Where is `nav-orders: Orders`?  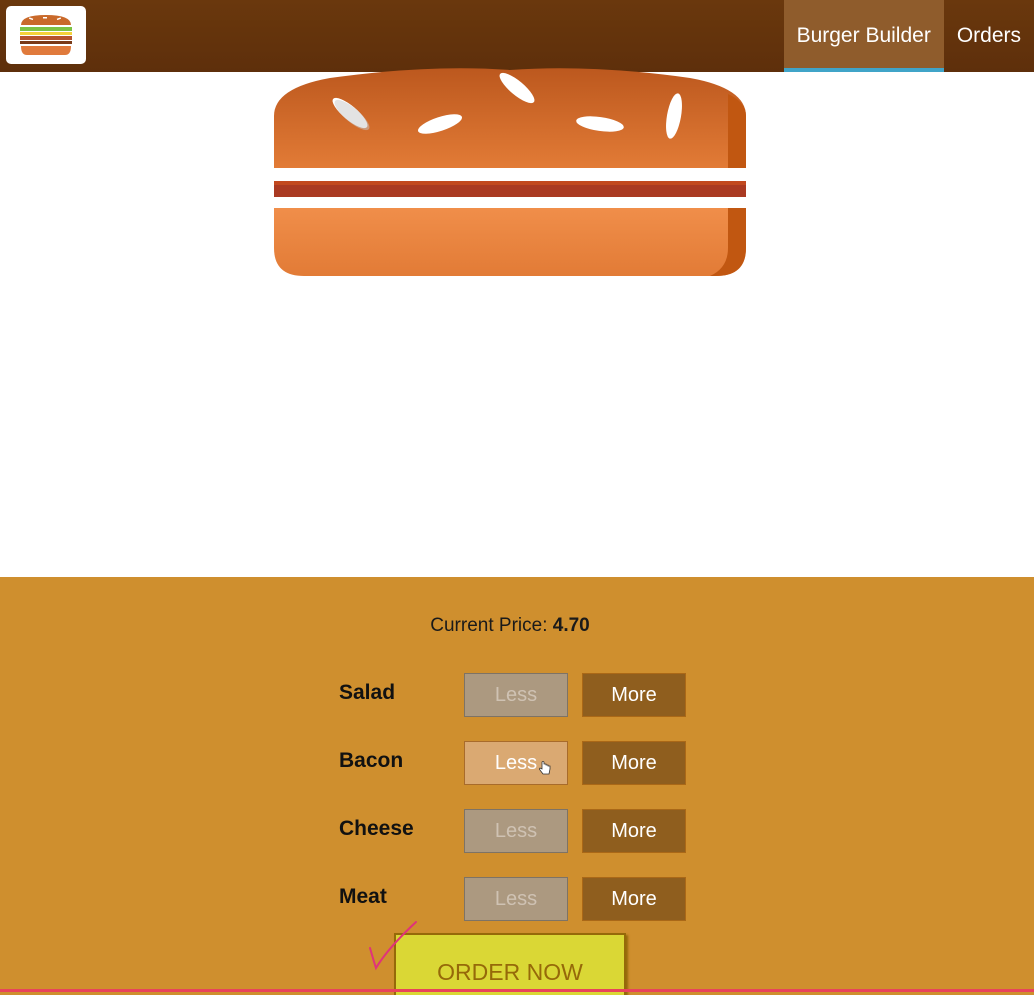
nav-orders: Orders is located at coordinates (989, 36).